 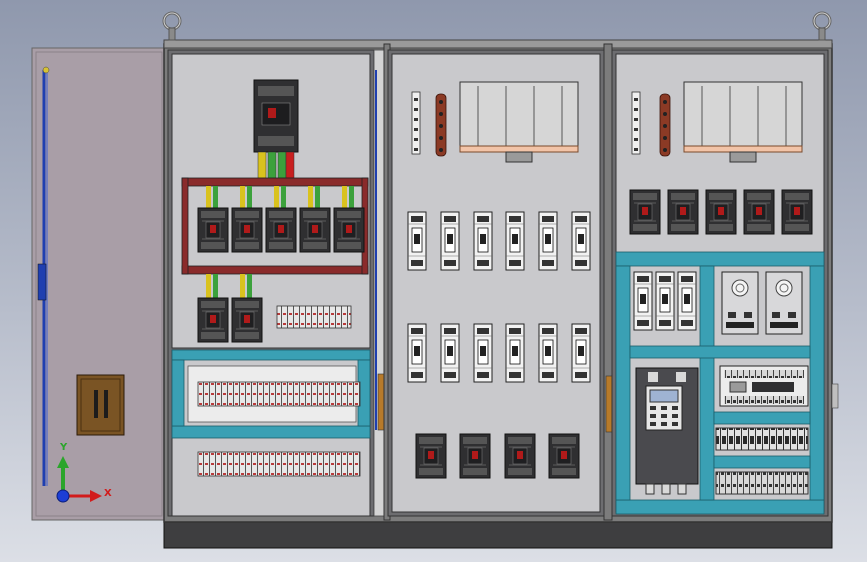 I want to click on terminal-block-small, so click(x=314, y=317).